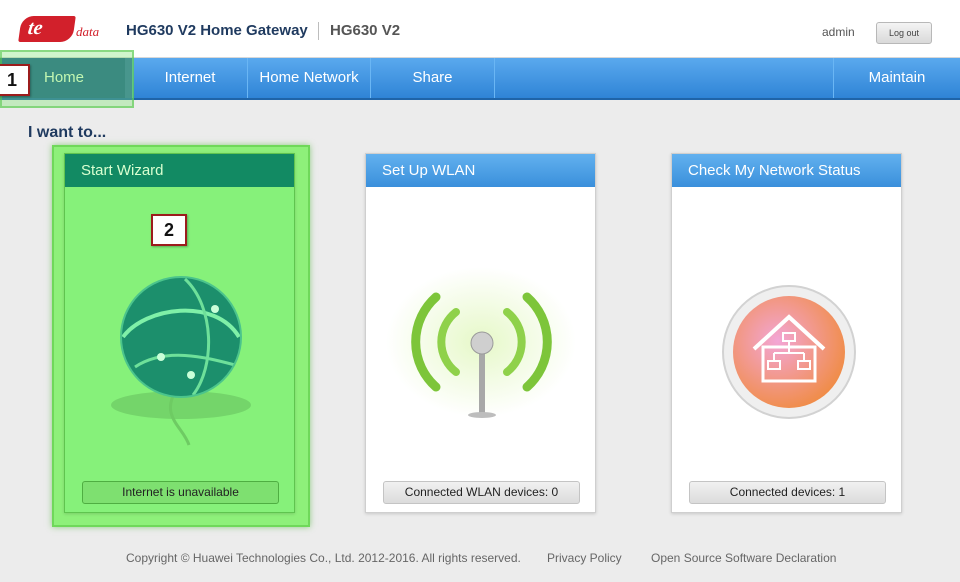 Image resolution: width=960 pixels, height=582 pixels. I want to click on internet-status: Internet is unavailable, so click(180, 492).